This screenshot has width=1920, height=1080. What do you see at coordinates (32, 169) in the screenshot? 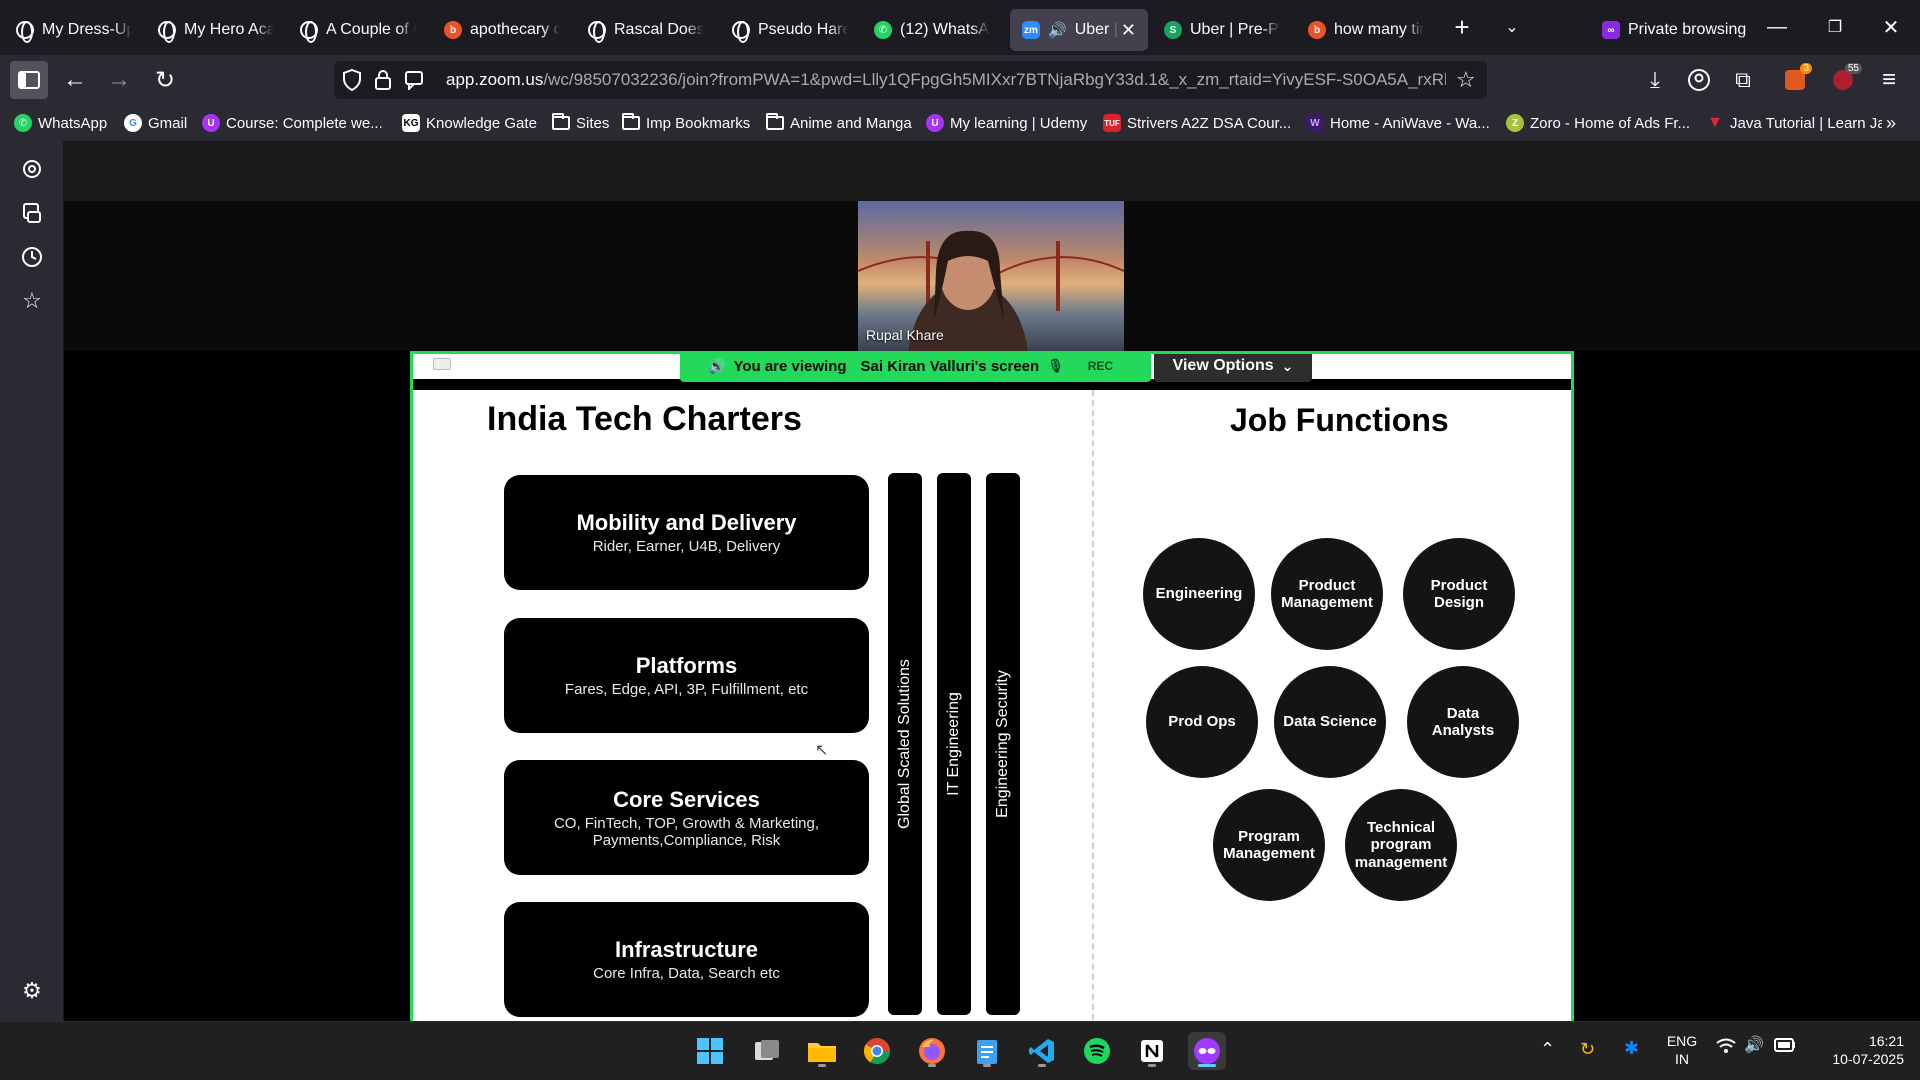
I see `ai-chatbot-icon` at bounding box center [32, 169].